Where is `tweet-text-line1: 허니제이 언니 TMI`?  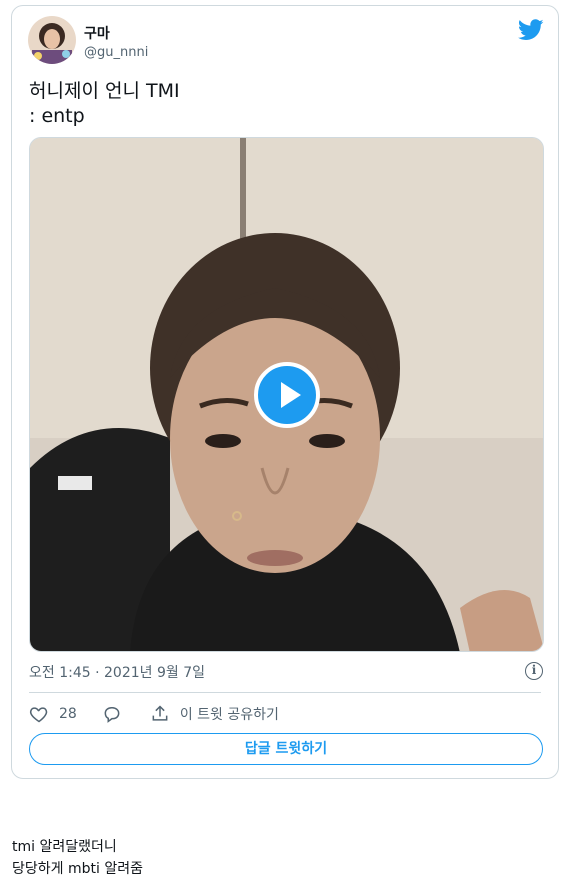 tweet-text-line1: 허니제이 언니 TMI is located at coordinates (104, 91).